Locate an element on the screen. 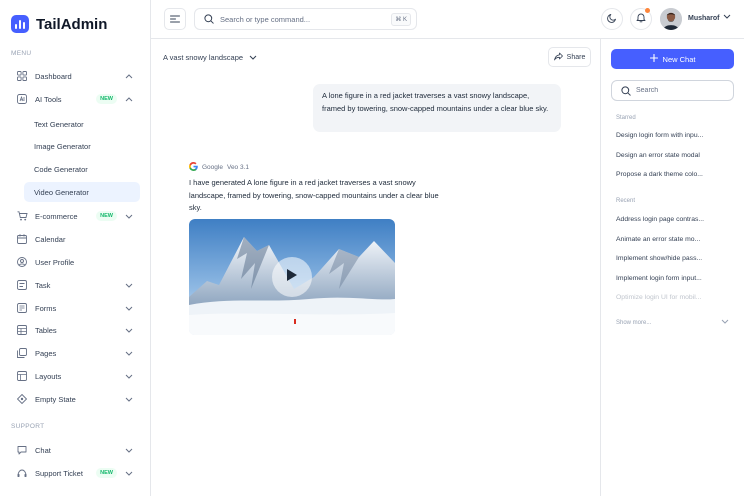 The image size is (744, 496). sidebar-item-label: Forms is located at coordinates (46, 308).